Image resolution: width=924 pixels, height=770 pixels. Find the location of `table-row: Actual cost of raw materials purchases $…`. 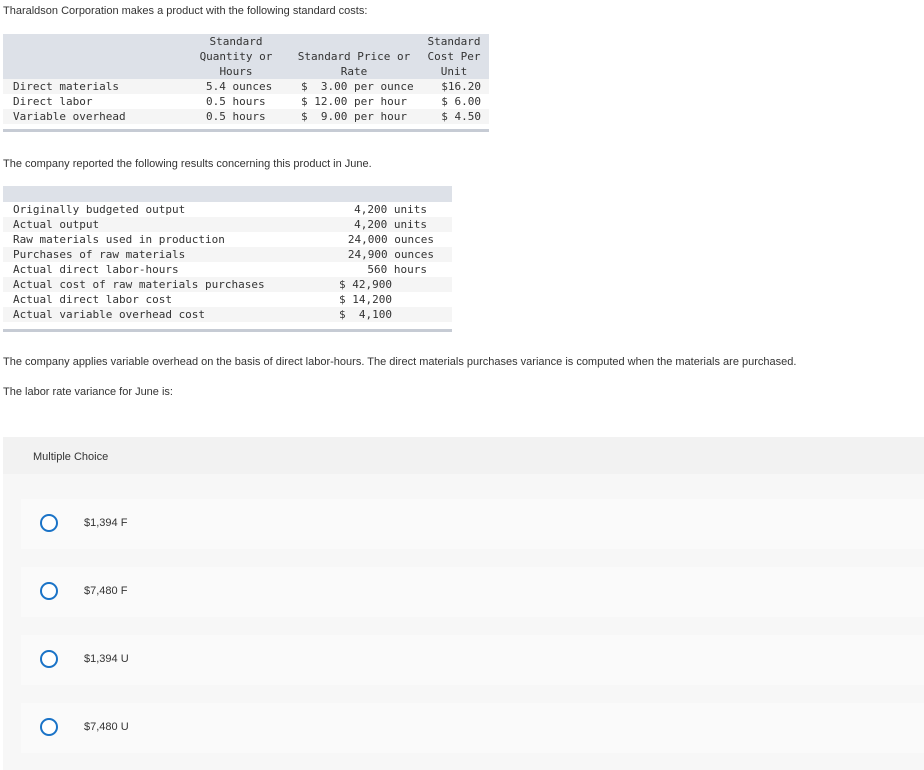

table-row: Actual cost of raw materials purchases $… is located at coordinates (227, 284).